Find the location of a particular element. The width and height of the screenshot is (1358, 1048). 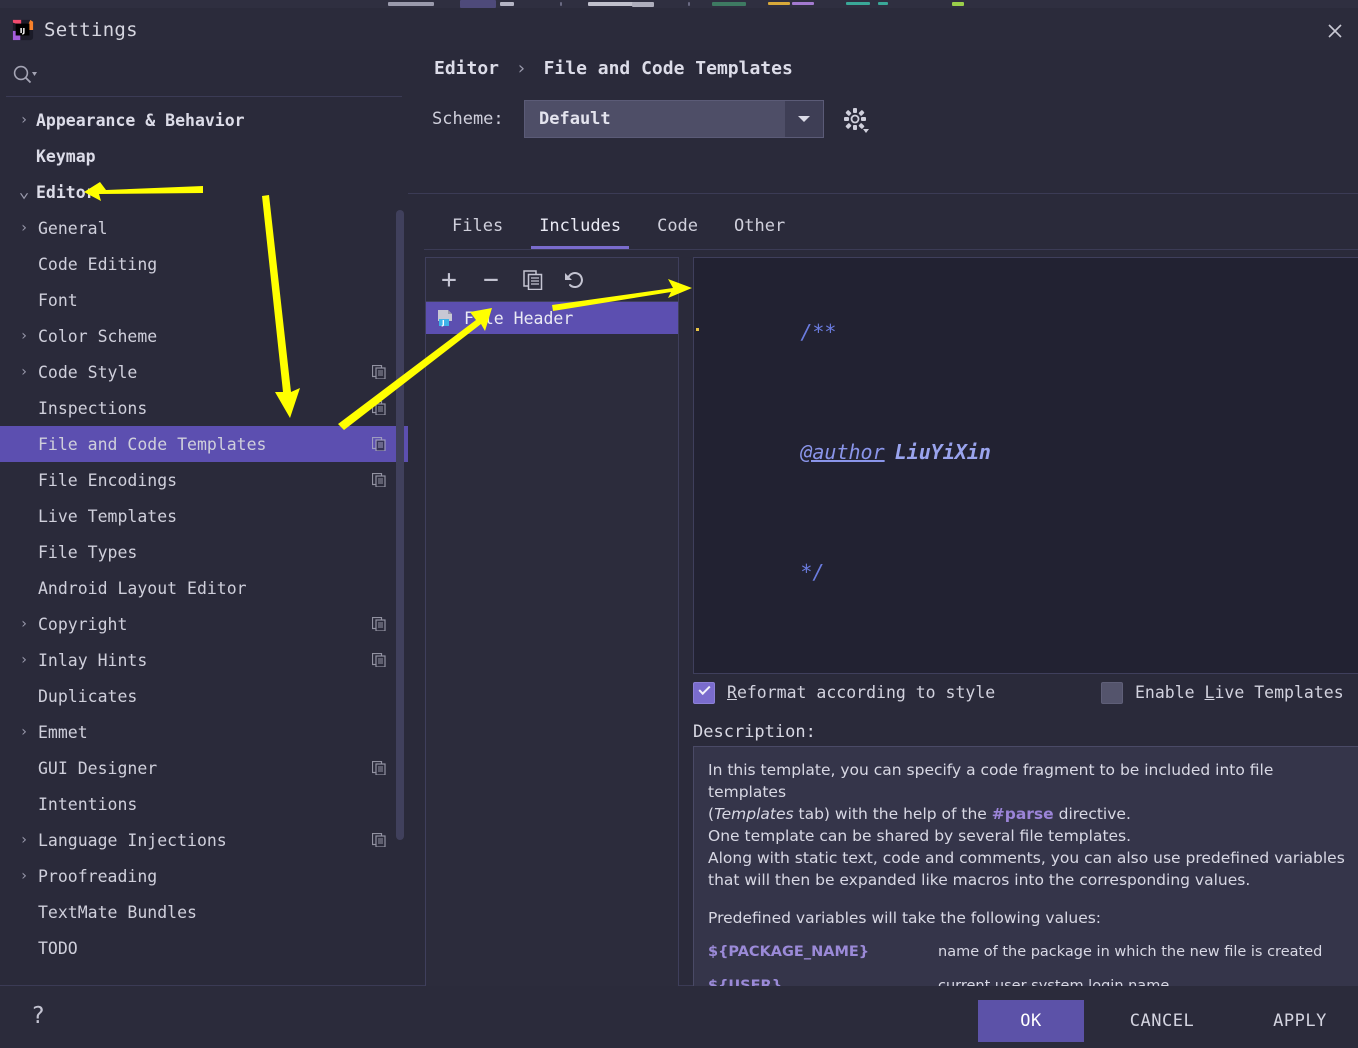

sidebar-item-inlay-hints: › Inlay Hints is located at coordinates (204, 660).